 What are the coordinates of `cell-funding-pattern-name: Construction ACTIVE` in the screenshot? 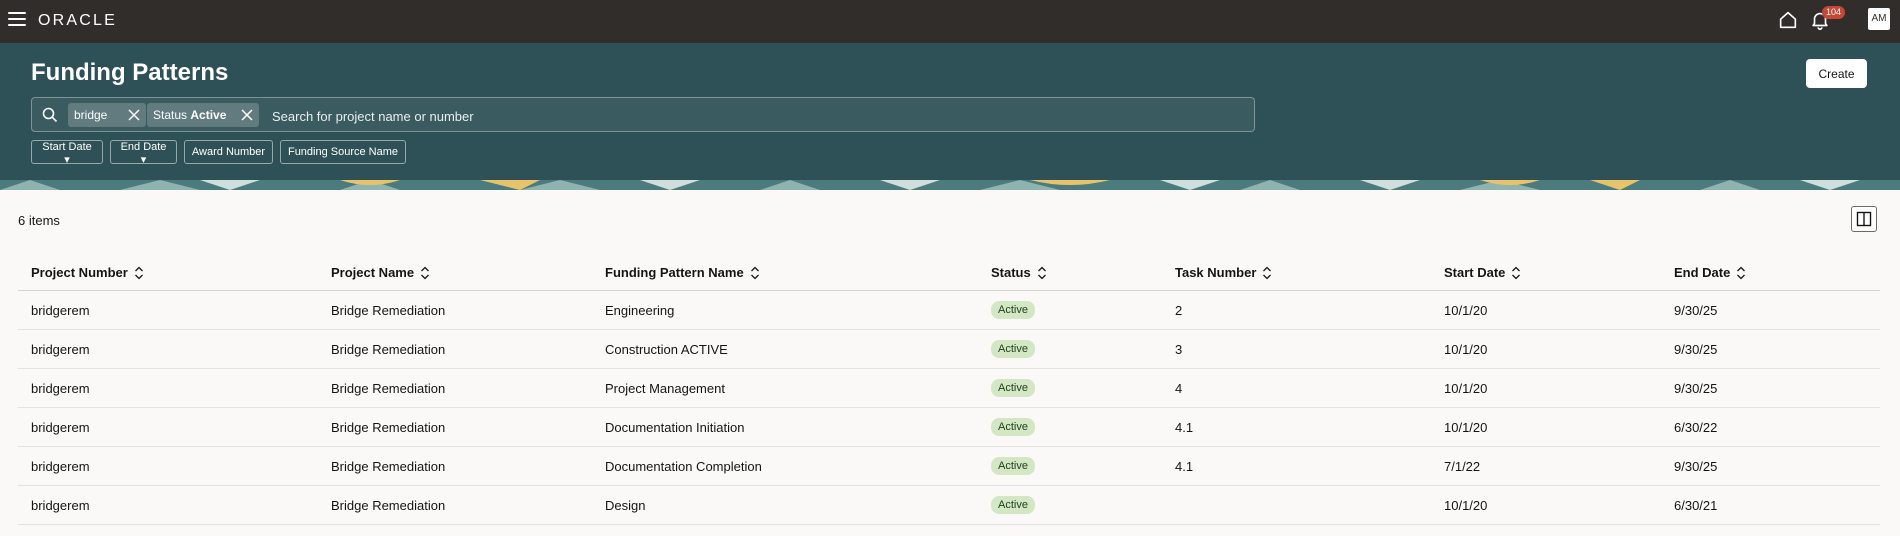 It's located at (785, 349).